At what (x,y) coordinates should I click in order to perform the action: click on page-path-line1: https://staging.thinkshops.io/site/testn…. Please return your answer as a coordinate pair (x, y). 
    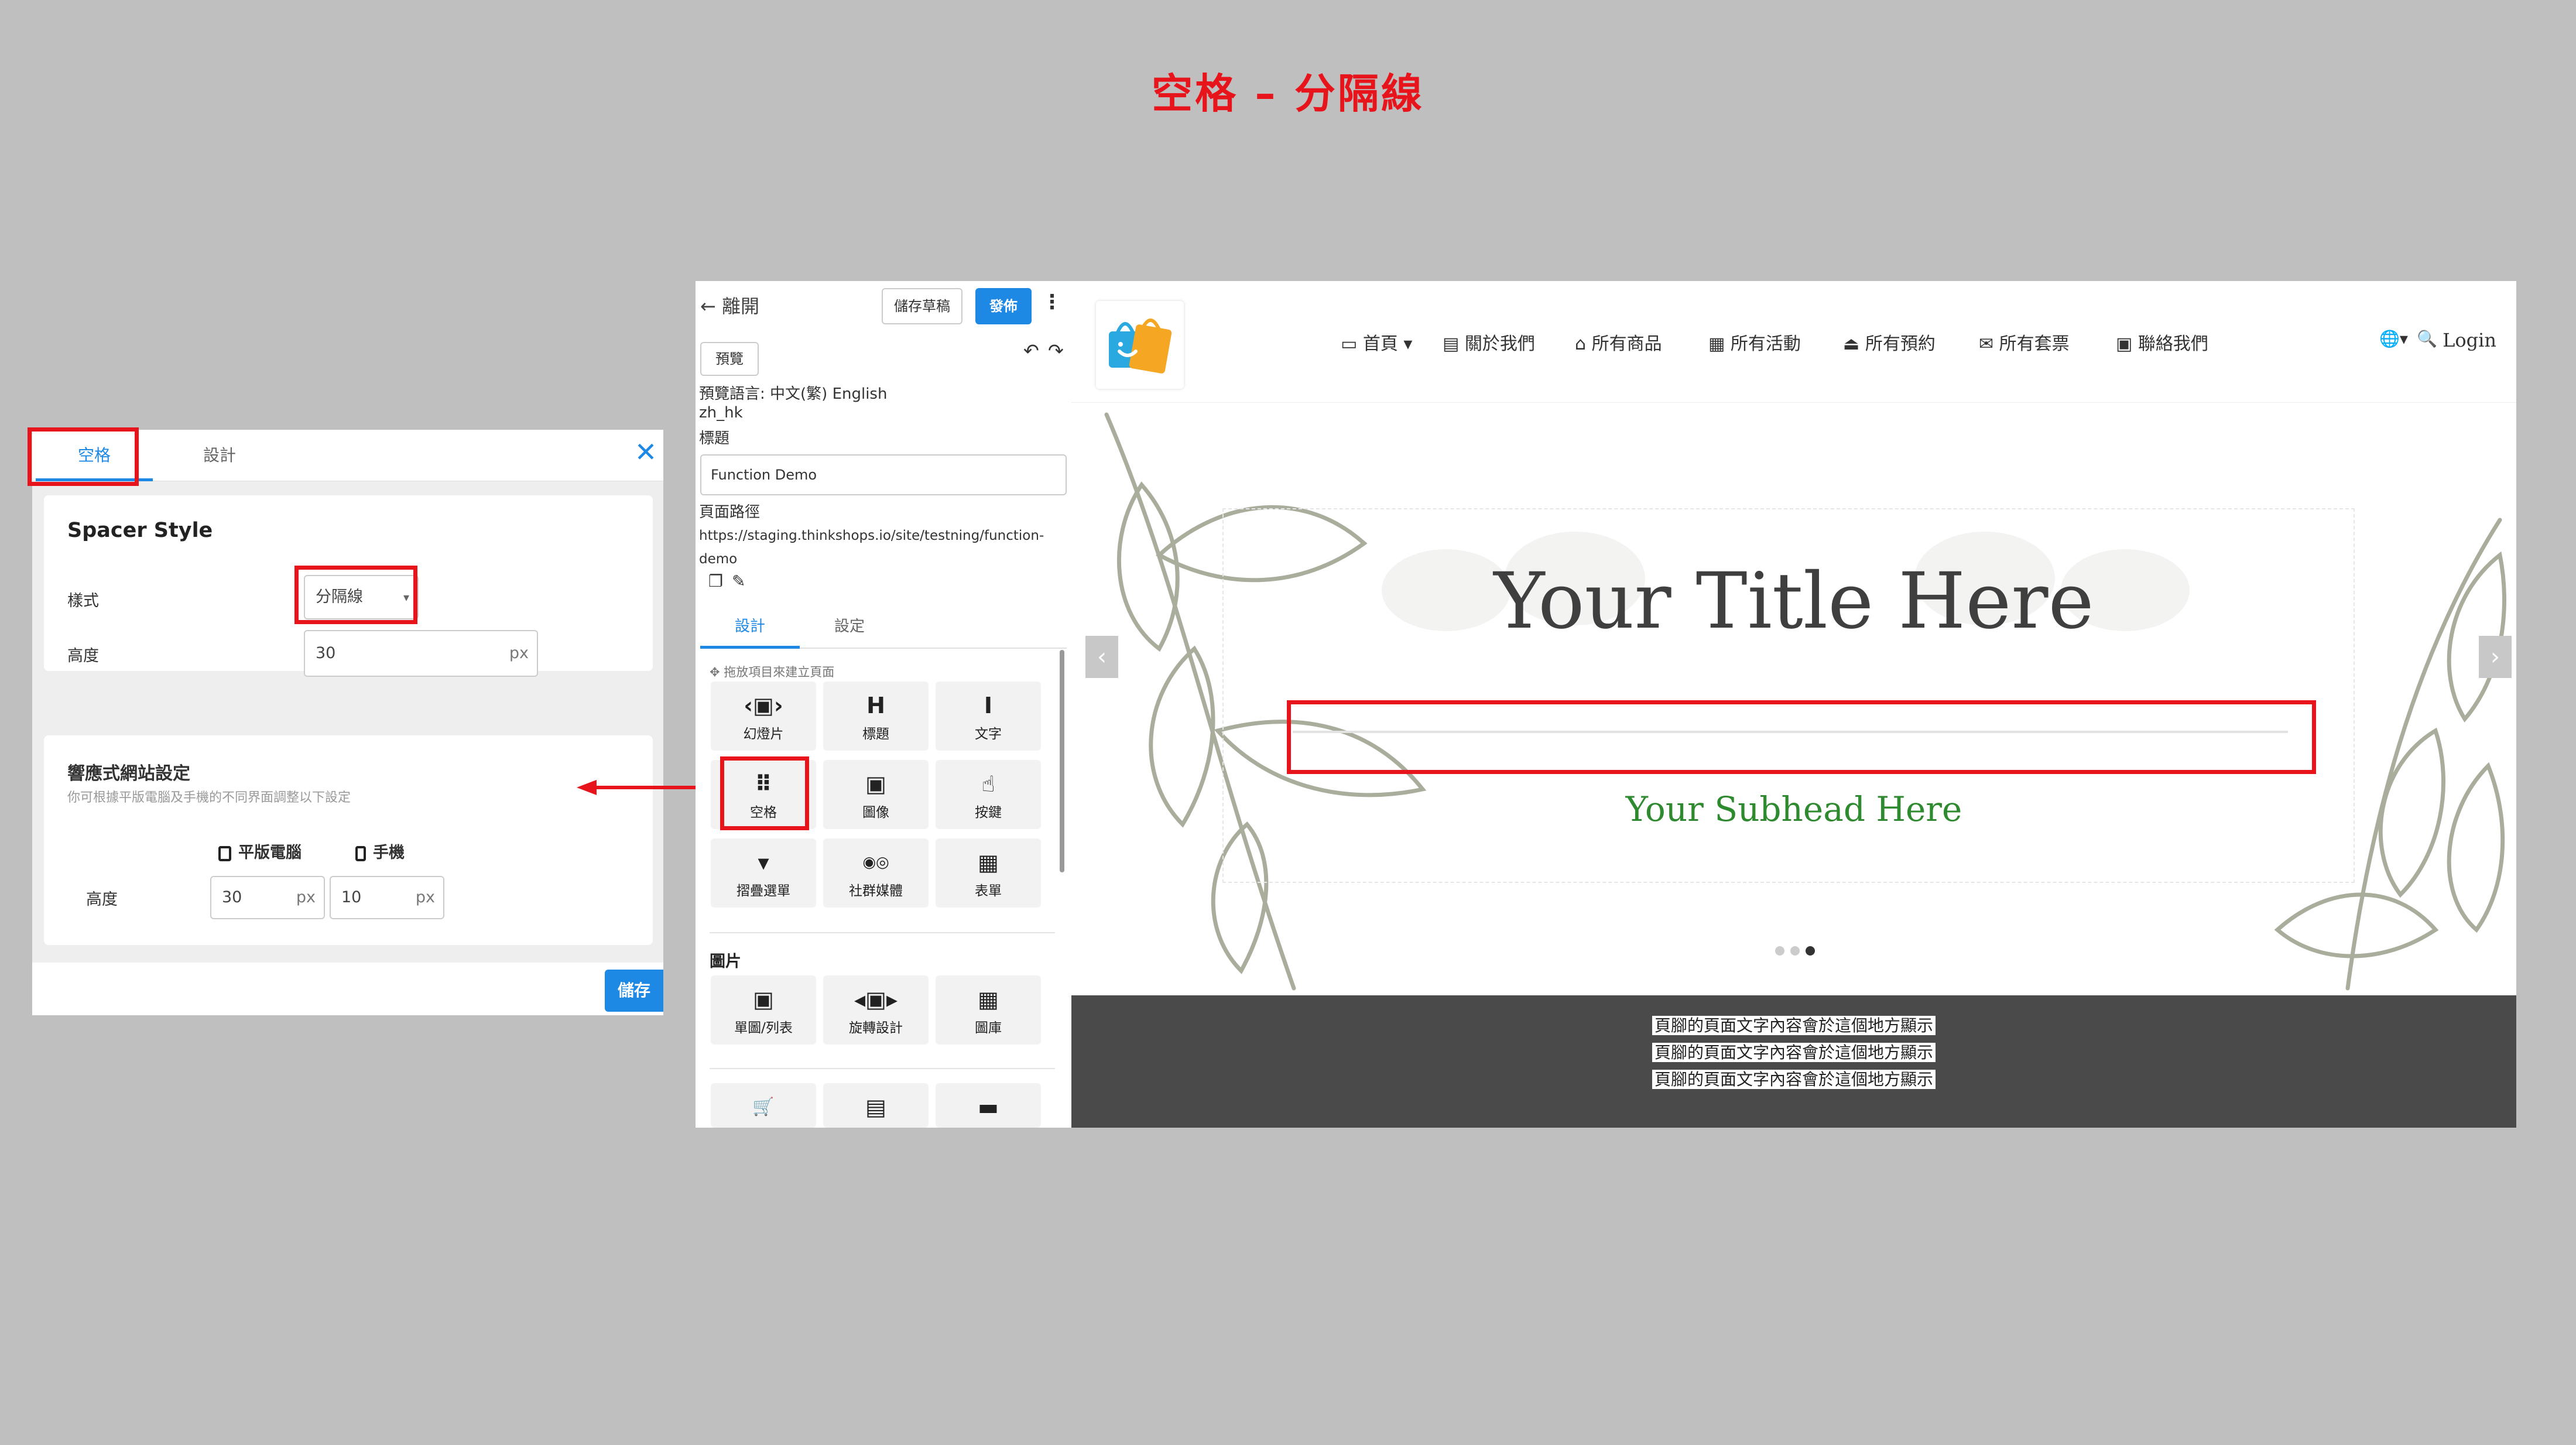
    Looking at the image, I should click on (871, 535).